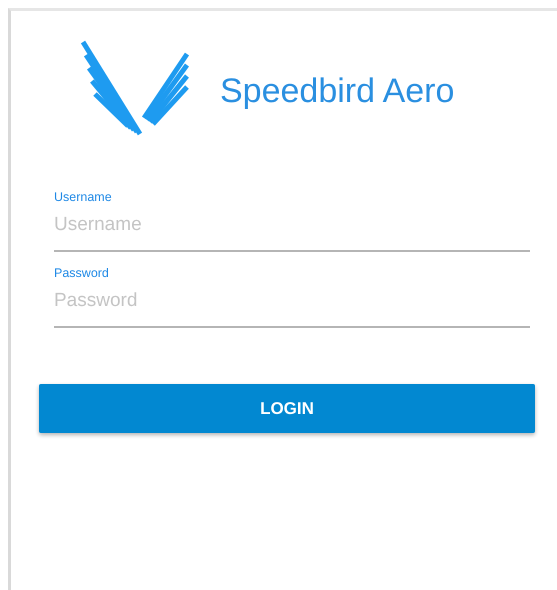 This screenshot has height=590, width=557. I want to click on input-field: Username, so click(292, 228).